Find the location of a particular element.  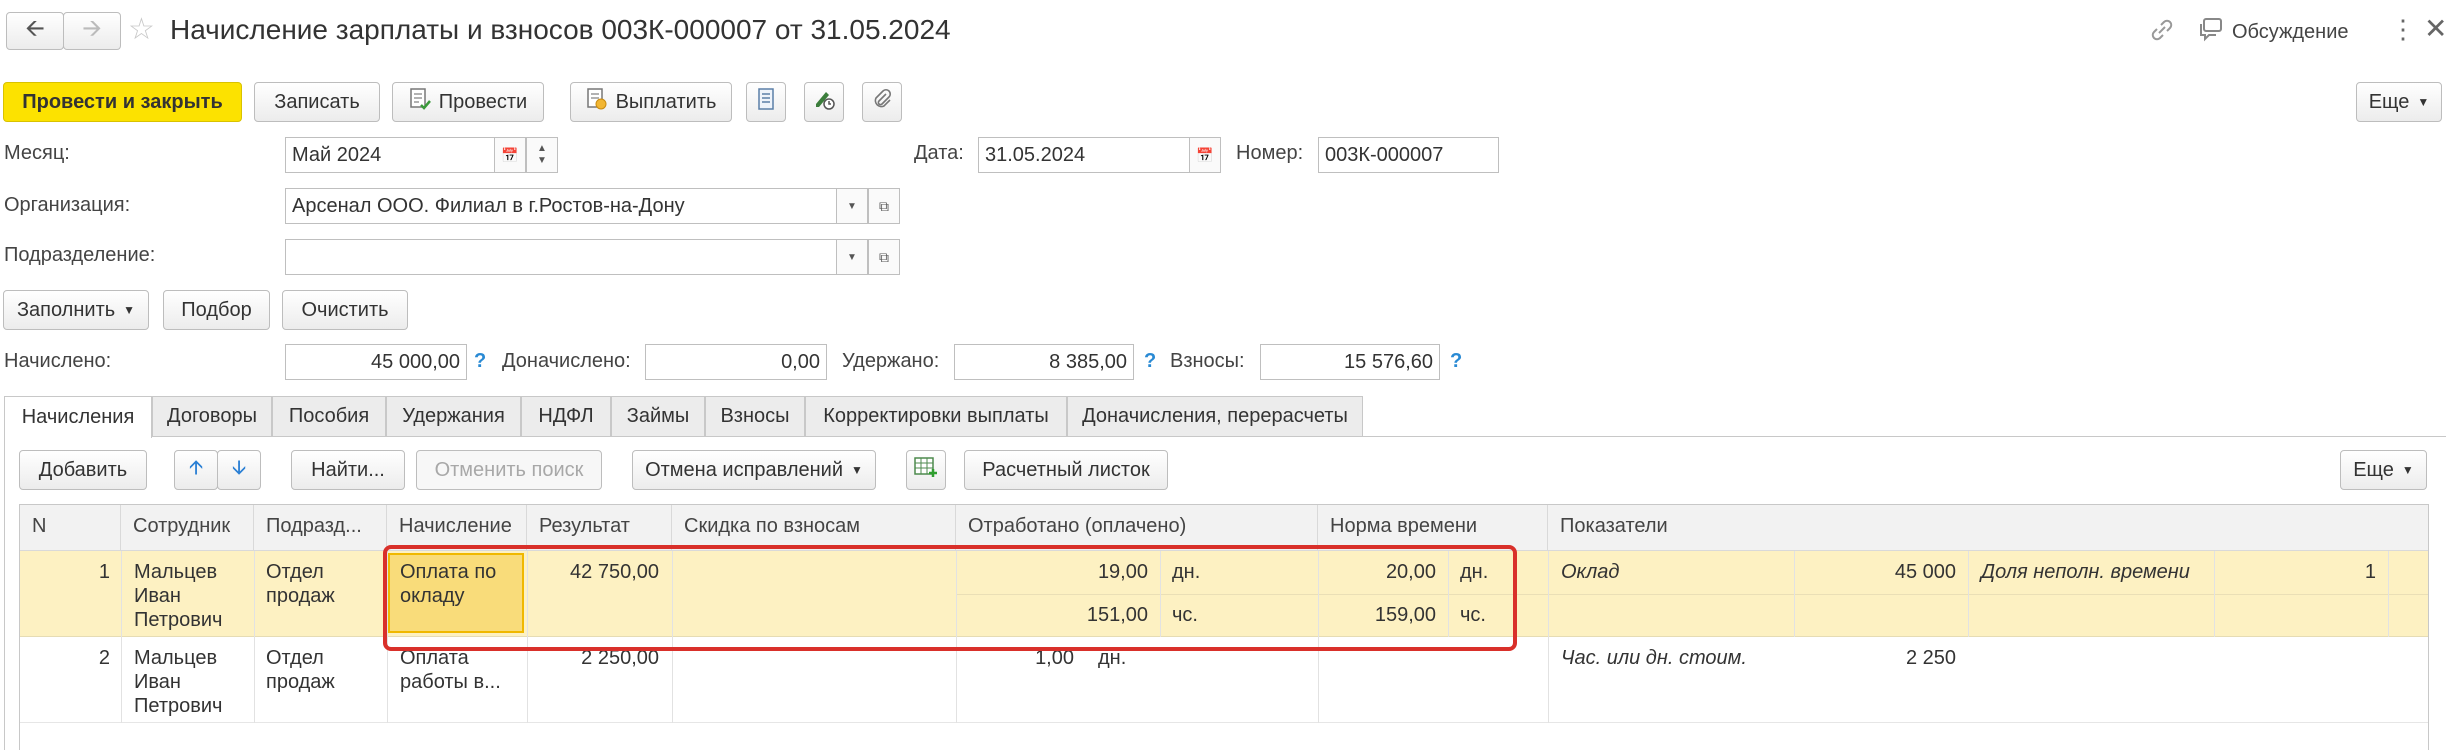

column-header-n: N is located at coordinates (70, 528).